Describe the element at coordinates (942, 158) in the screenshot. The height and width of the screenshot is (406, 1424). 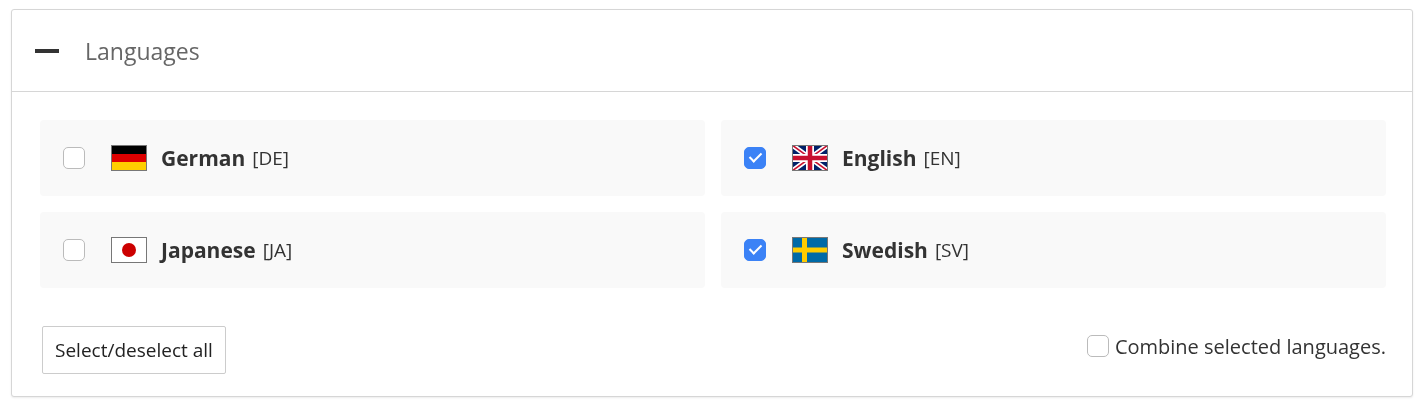
I see `language-code: [EN]` at that location.